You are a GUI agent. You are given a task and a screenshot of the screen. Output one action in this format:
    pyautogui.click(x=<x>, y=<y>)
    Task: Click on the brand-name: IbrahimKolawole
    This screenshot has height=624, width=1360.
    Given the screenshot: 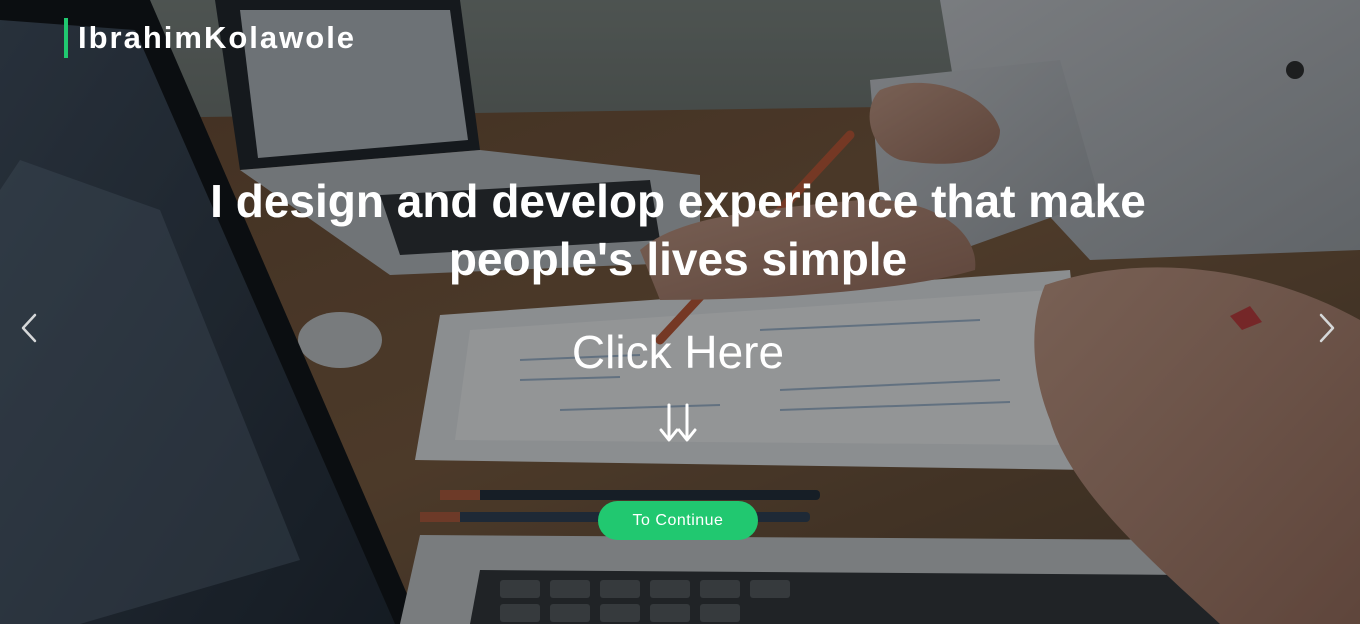 What is the action you would take?
    pyautogui.click(x=217, y=37)
    